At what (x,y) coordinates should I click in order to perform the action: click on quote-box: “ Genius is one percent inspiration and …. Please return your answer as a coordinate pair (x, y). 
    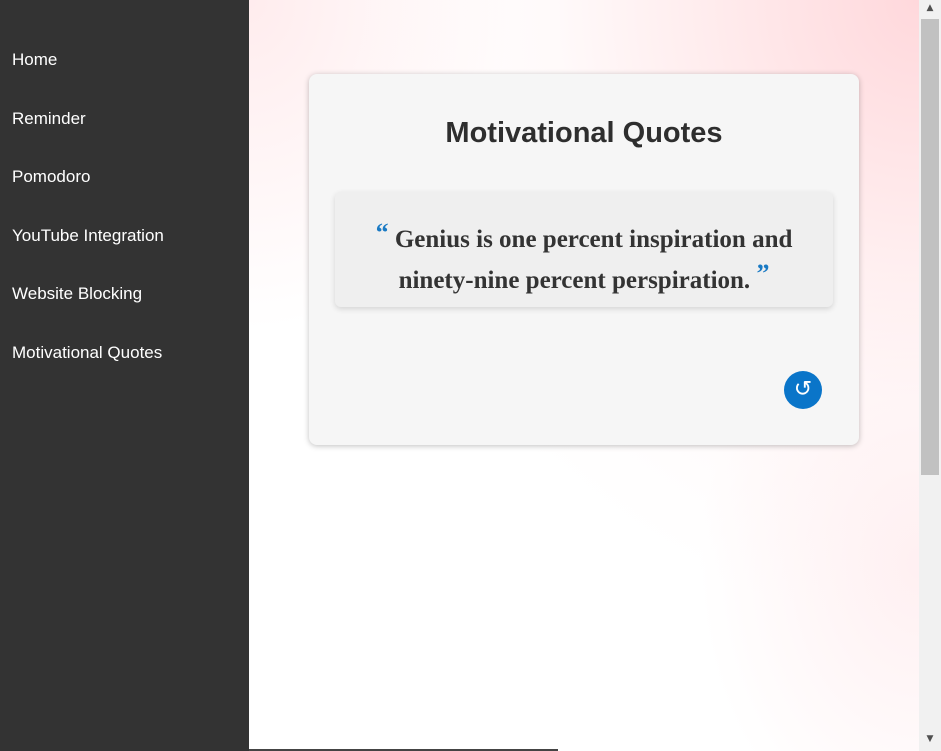
    Looking at the image, I should click on (584, 249).